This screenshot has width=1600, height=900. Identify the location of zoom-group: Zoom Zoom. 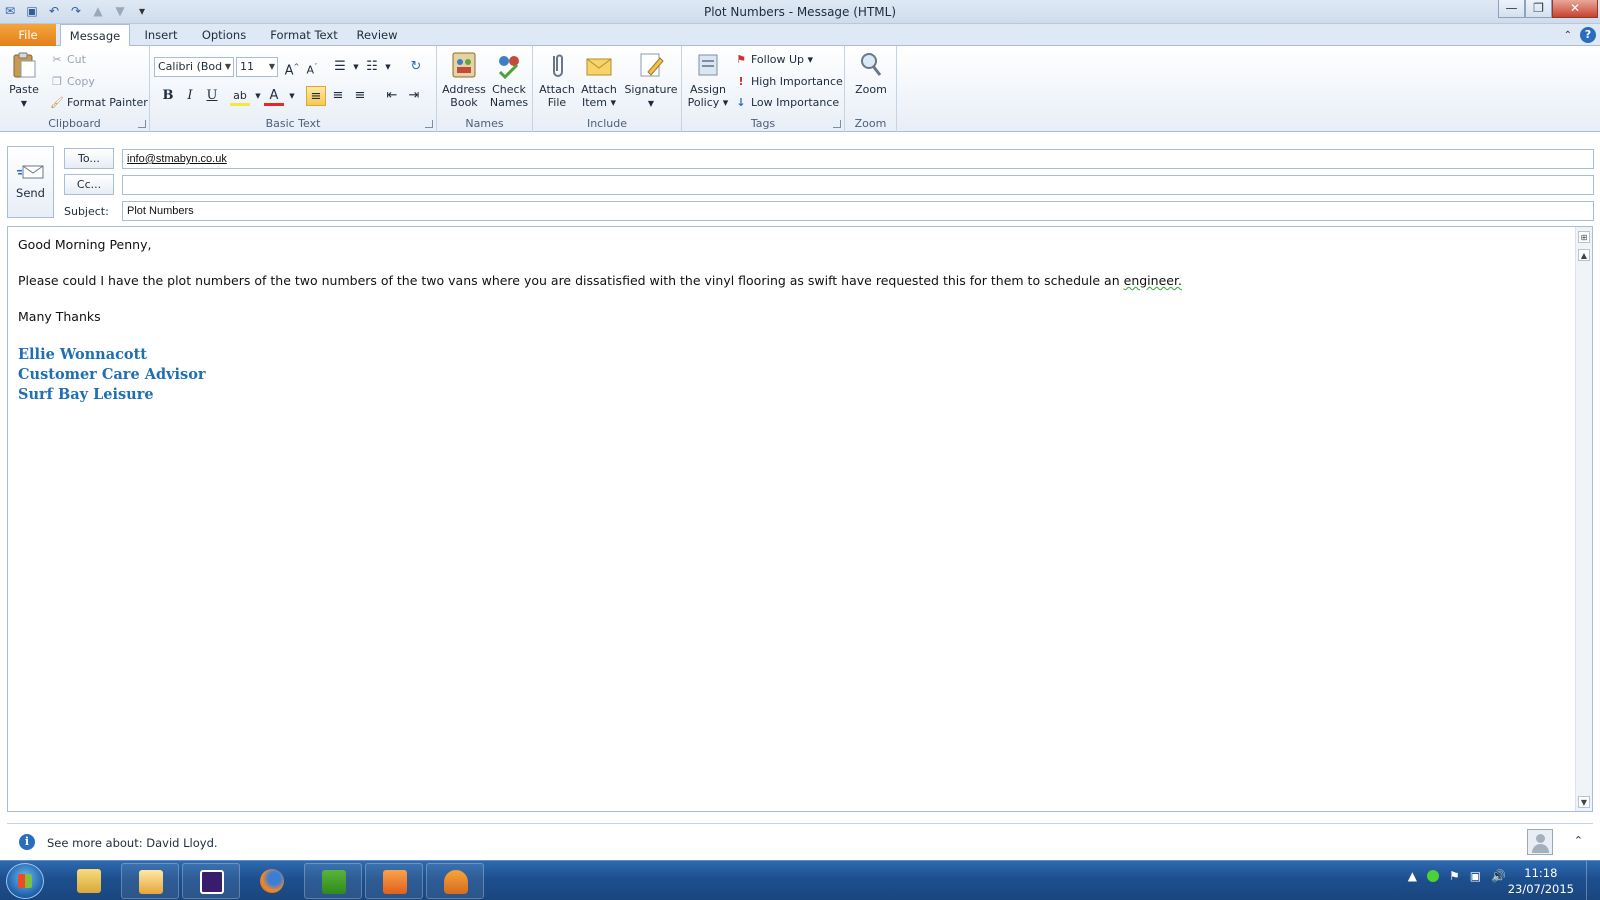
(871, 89).